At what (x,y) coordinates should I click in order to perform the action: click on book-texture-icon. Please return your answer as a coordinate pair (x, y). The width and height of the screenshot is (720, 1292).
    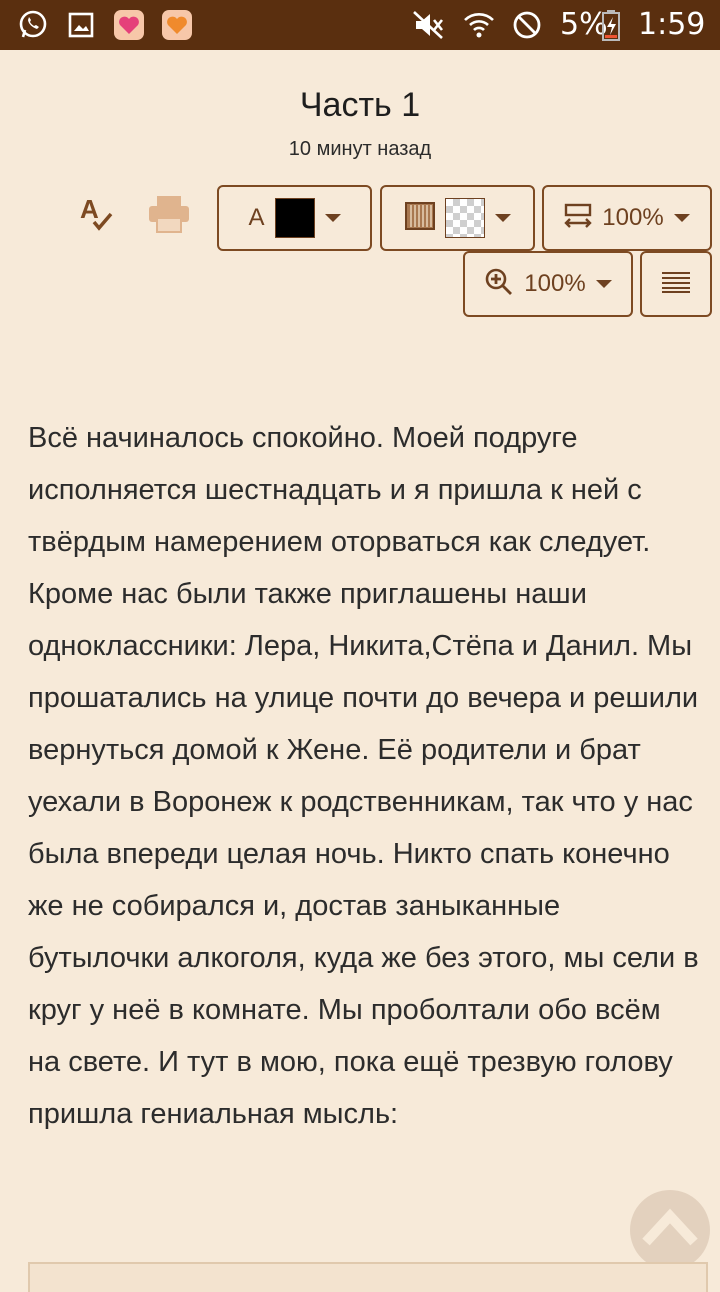
    Looking at the image, I should click on (419, 218).